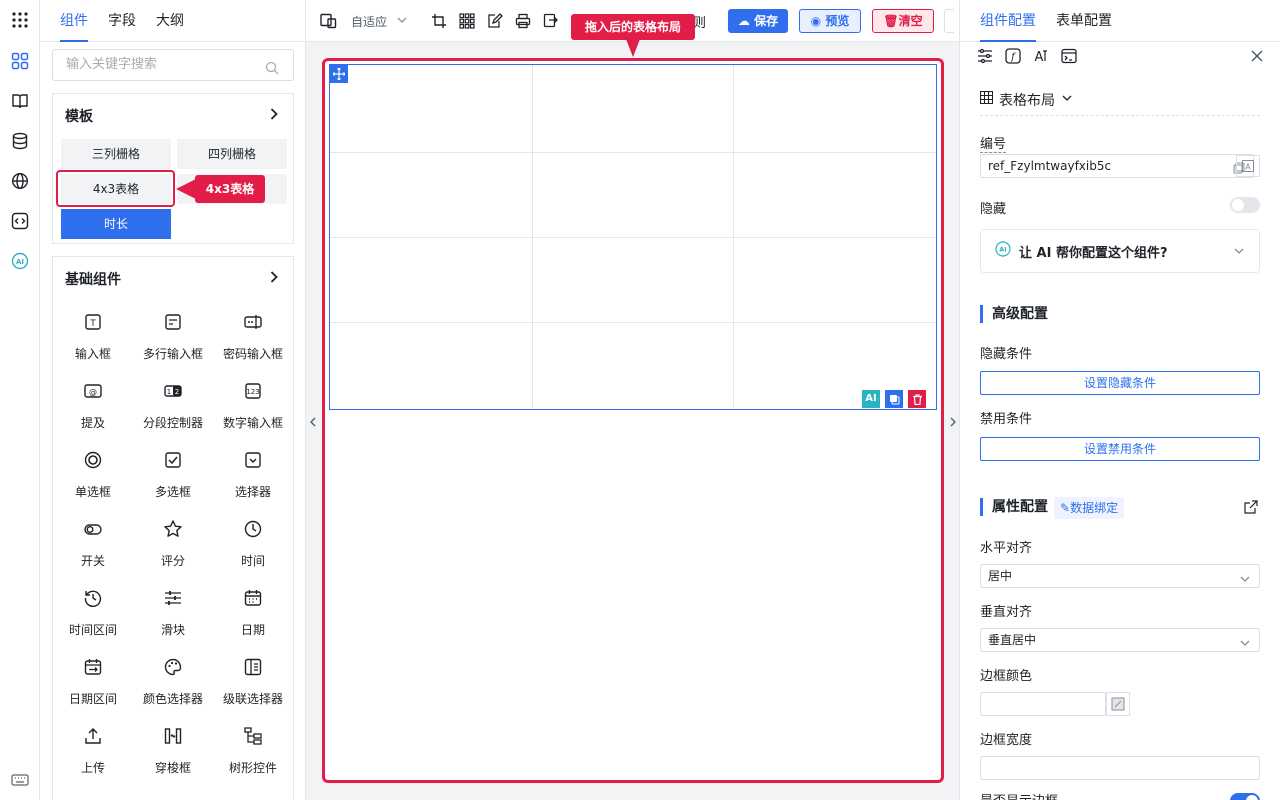 The width and height of the screenshot is (1280, 800). Describe the element at coordinates (551, 23) in the screenshot. I see `export-icon` at that location.